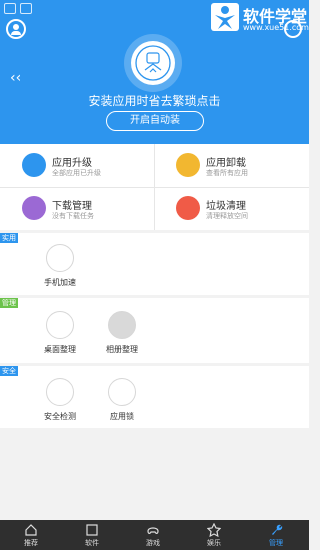  I want to click on tool-label: 应用锁, so click(122, 416).